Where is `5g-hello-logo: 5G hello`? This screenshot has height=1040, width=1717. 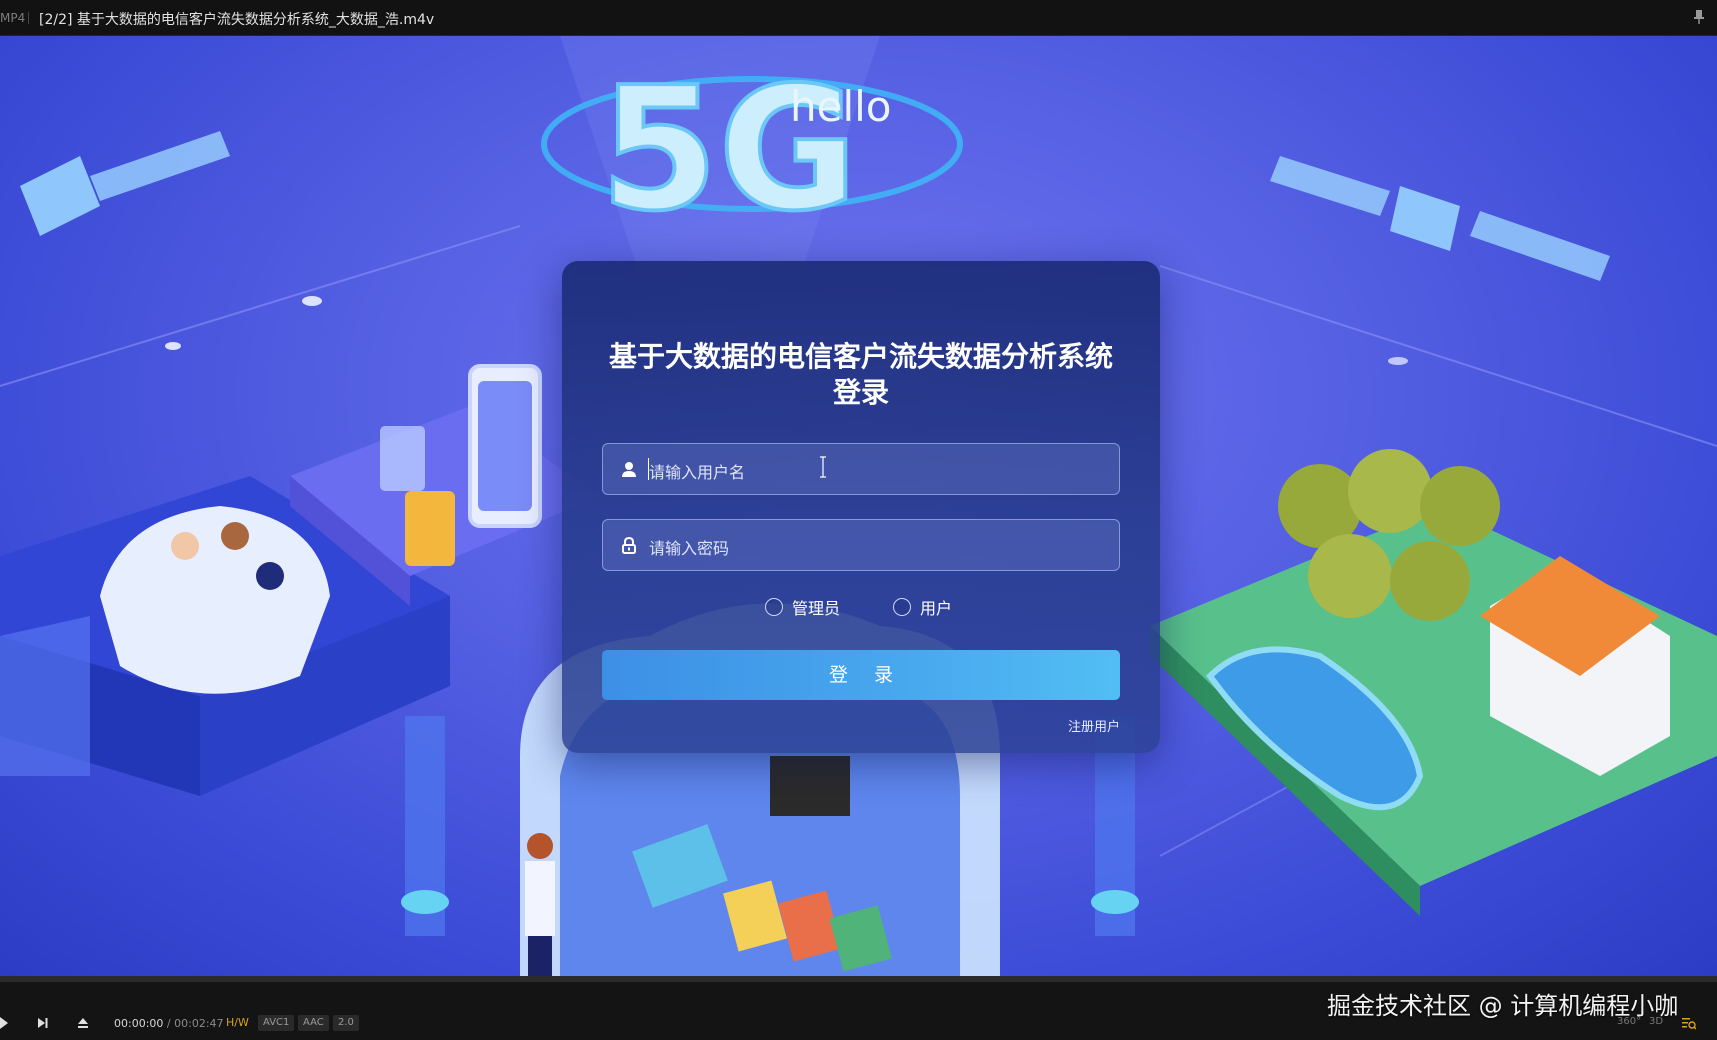 5g-hello-logo: 5G hello is located at coordinates (752, 150).